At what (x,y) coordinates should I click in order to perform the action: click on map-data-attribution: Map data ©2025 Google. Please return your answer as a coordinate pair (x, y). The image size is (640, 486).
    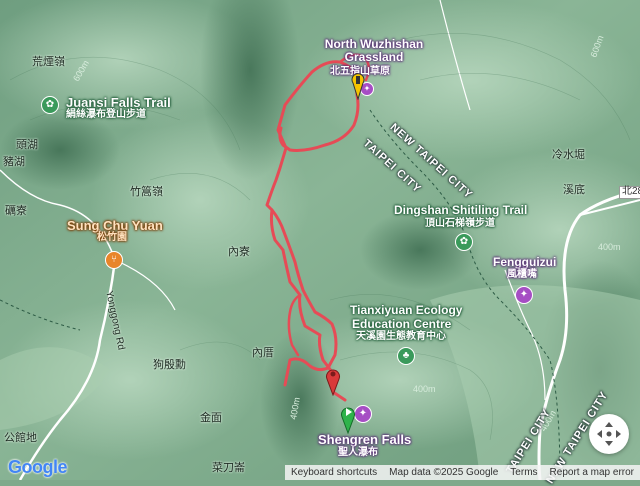
    Looking at the image, I should click on (444, 472).